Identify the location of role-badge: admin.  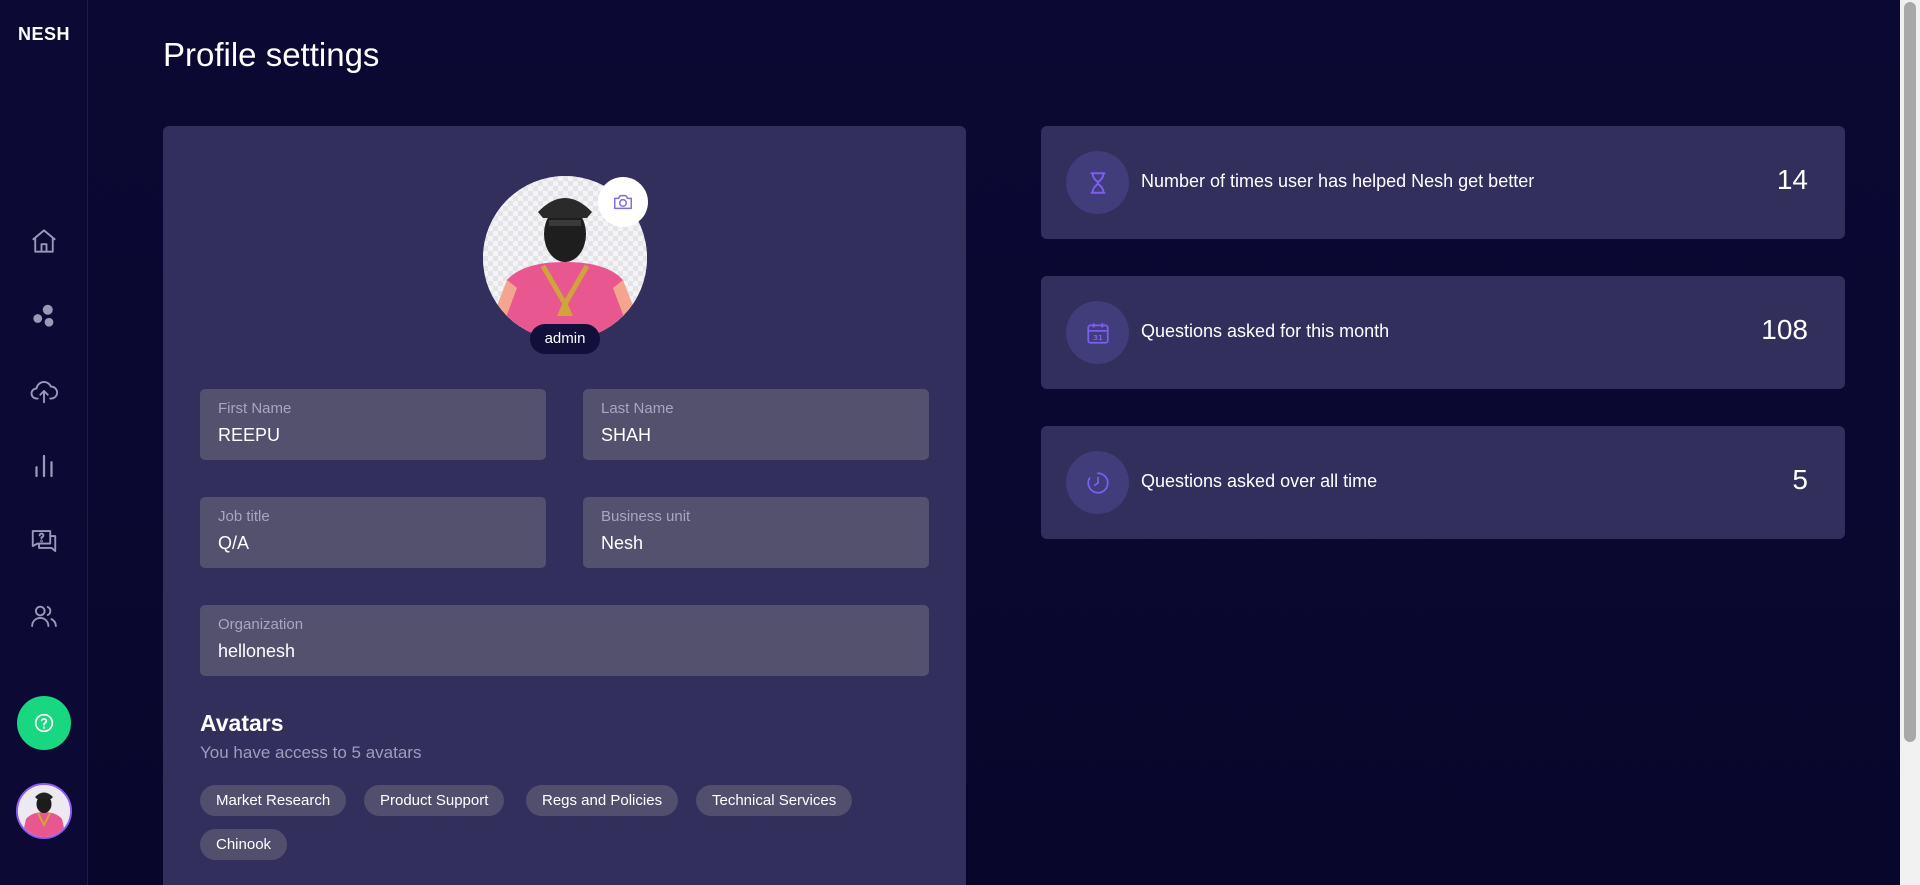
(565, 339).